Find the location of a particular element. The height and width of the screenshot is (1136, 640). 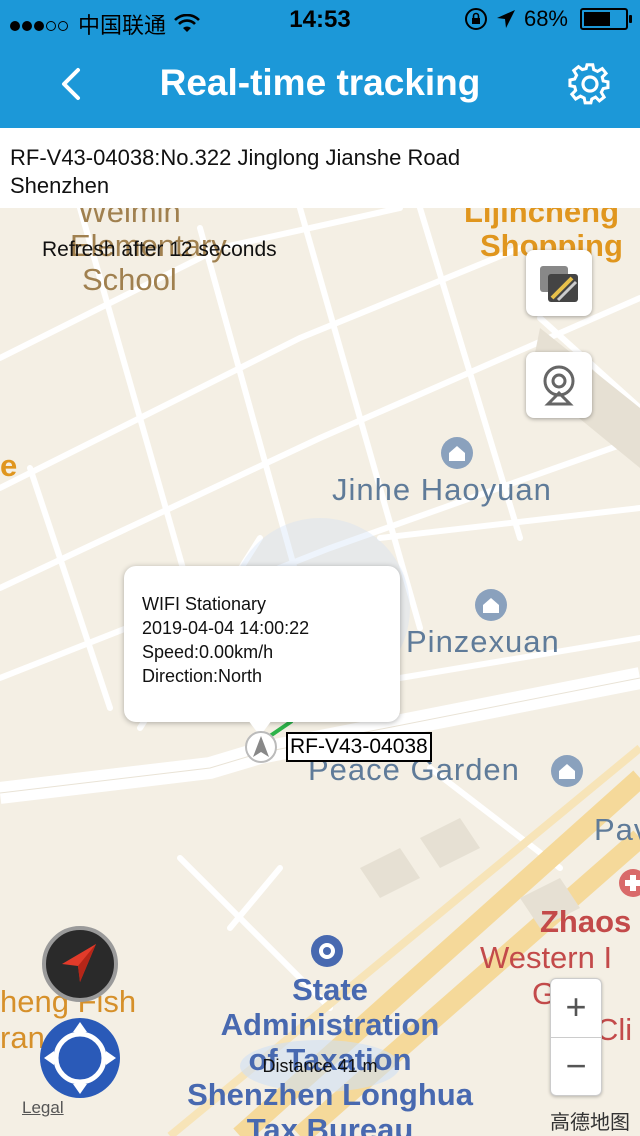

street-view-button is located at coordinates (559, 385).